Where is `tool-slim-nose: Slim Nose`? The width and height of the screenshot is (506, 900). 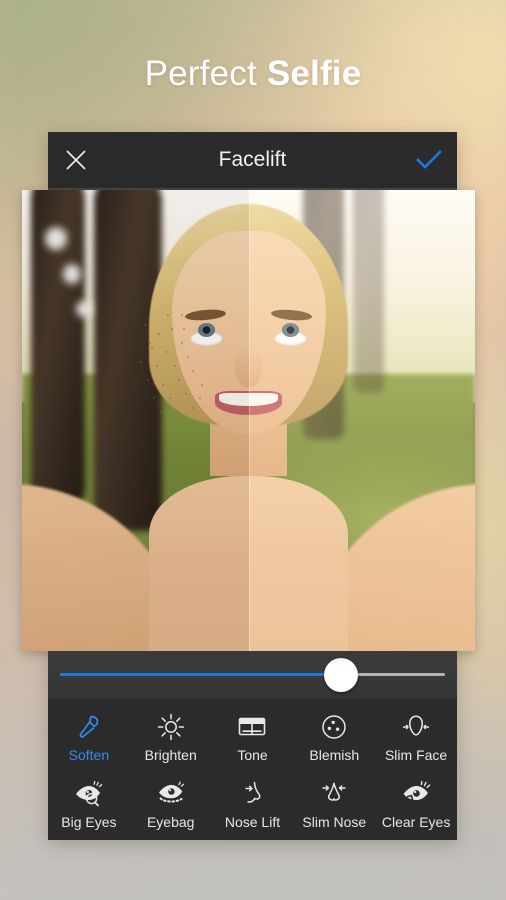 tool-slim-nose: Slim Nose is located at coordinates (334, 803).